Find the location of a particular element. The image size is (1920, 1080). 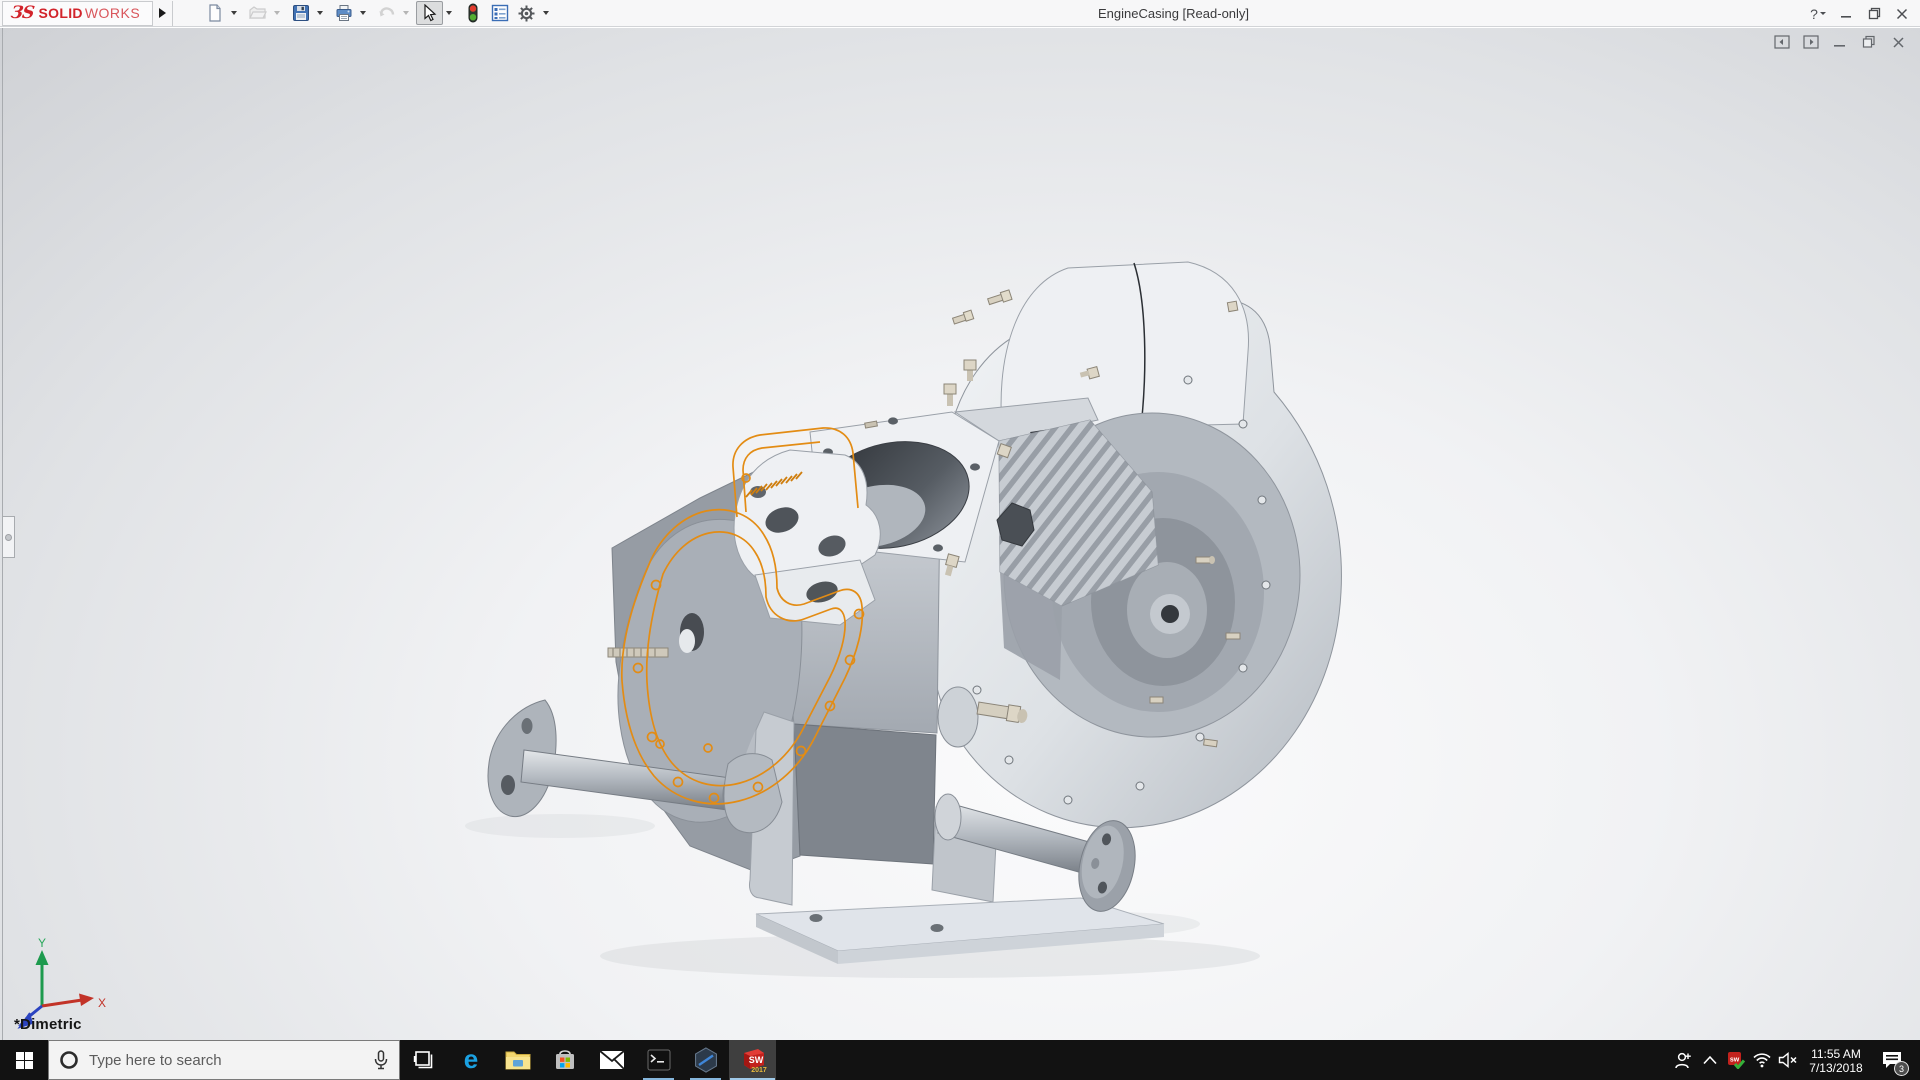

start-button is located at coordinates (24, 1060).